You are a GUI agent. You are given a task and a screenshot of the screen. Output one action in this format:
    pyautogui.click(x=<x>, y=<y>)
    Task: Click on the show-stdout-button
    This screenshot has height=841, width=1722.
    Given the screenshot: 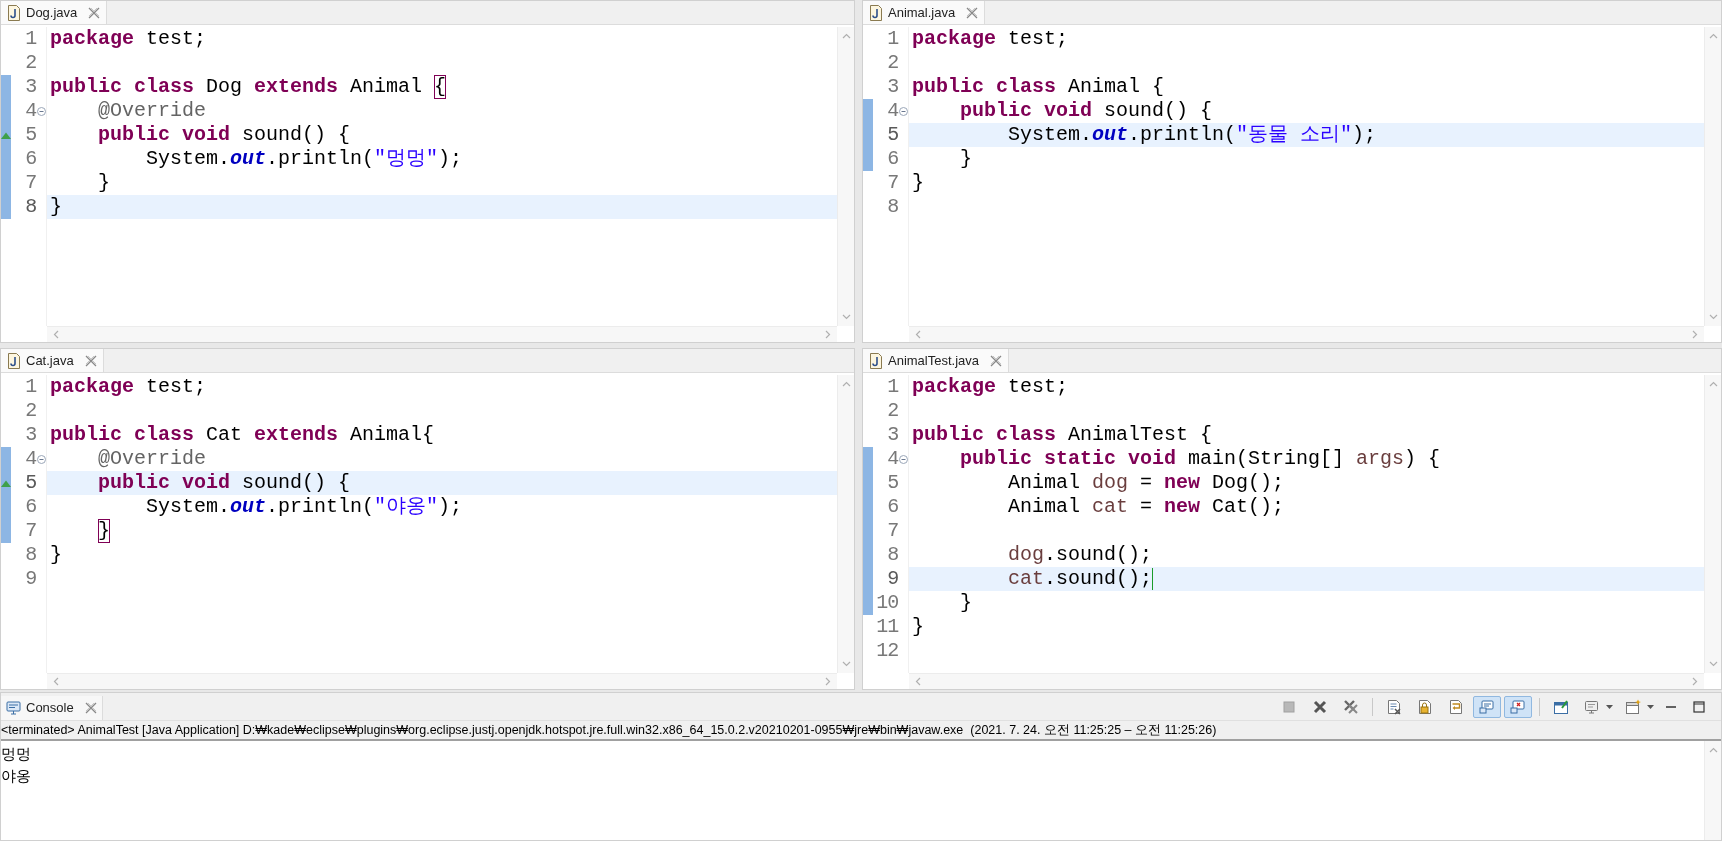 What is the action you would take?
    pyautogui.click(x=1487, y=706)
    